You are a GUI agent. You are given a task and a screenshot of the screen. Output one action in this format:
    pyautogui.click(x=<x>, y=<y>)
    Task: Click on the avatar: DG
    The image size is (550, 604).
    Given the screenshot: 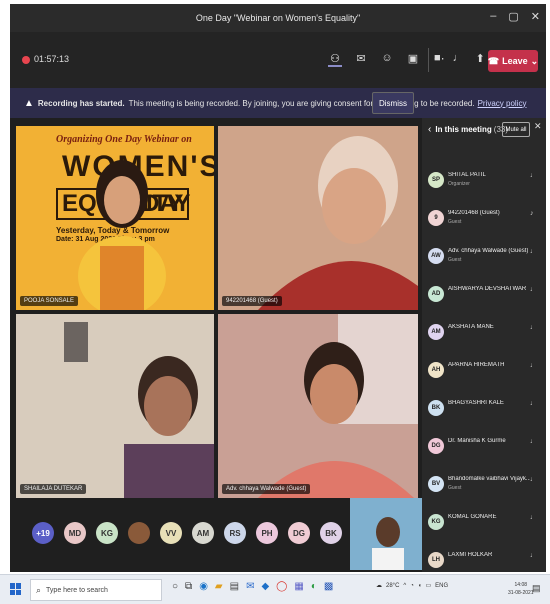 What is the action you would take?
    pyautogui.click(x=299, y=533)
    